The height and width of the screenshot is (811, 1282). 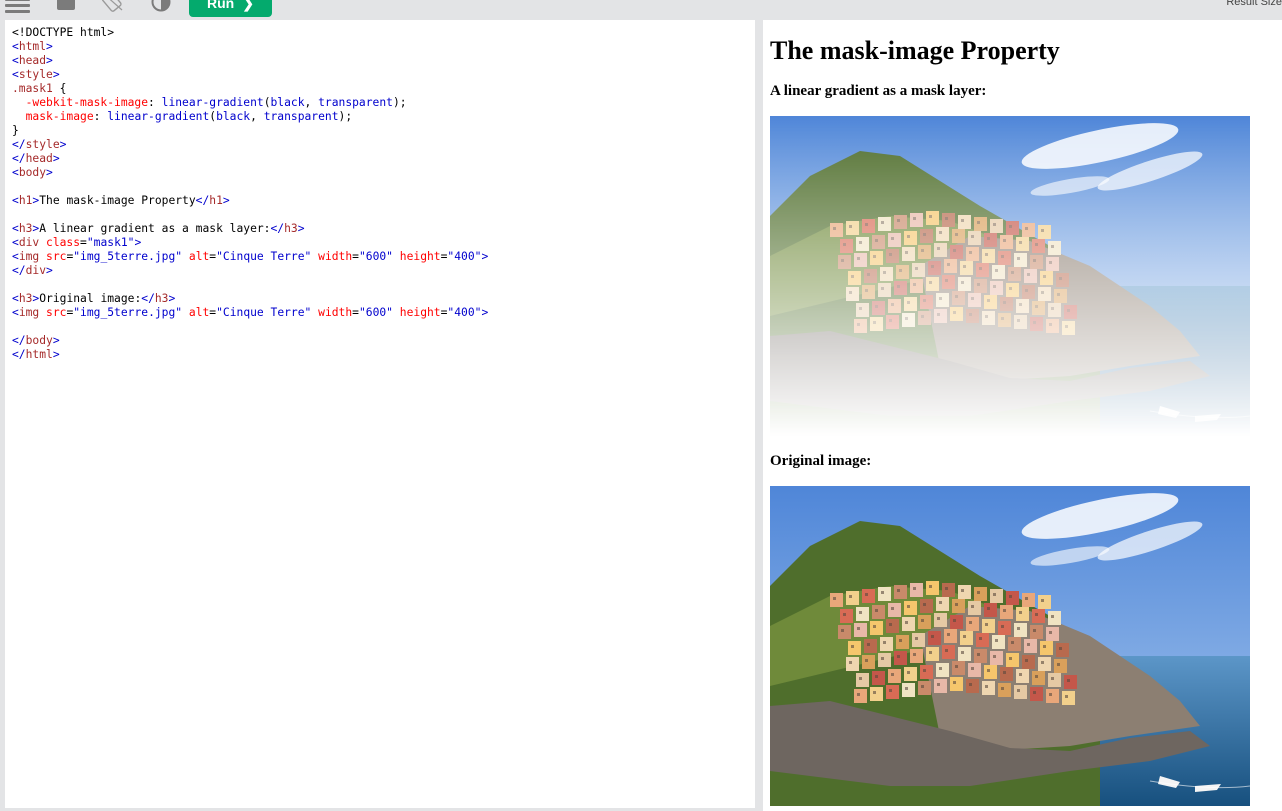 I want to click on contrast-icon, so click(x=161, y=6).